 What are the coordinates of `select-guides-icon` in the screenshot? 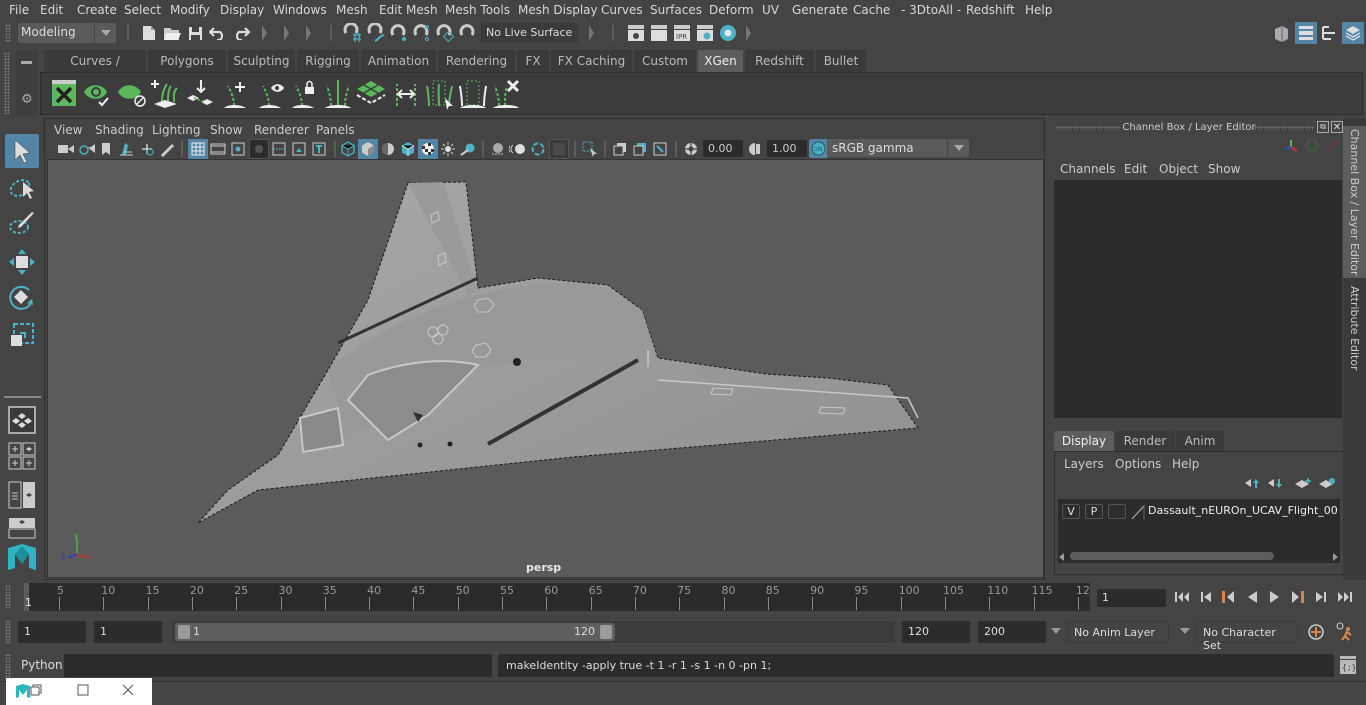 It's located at (440, 94).